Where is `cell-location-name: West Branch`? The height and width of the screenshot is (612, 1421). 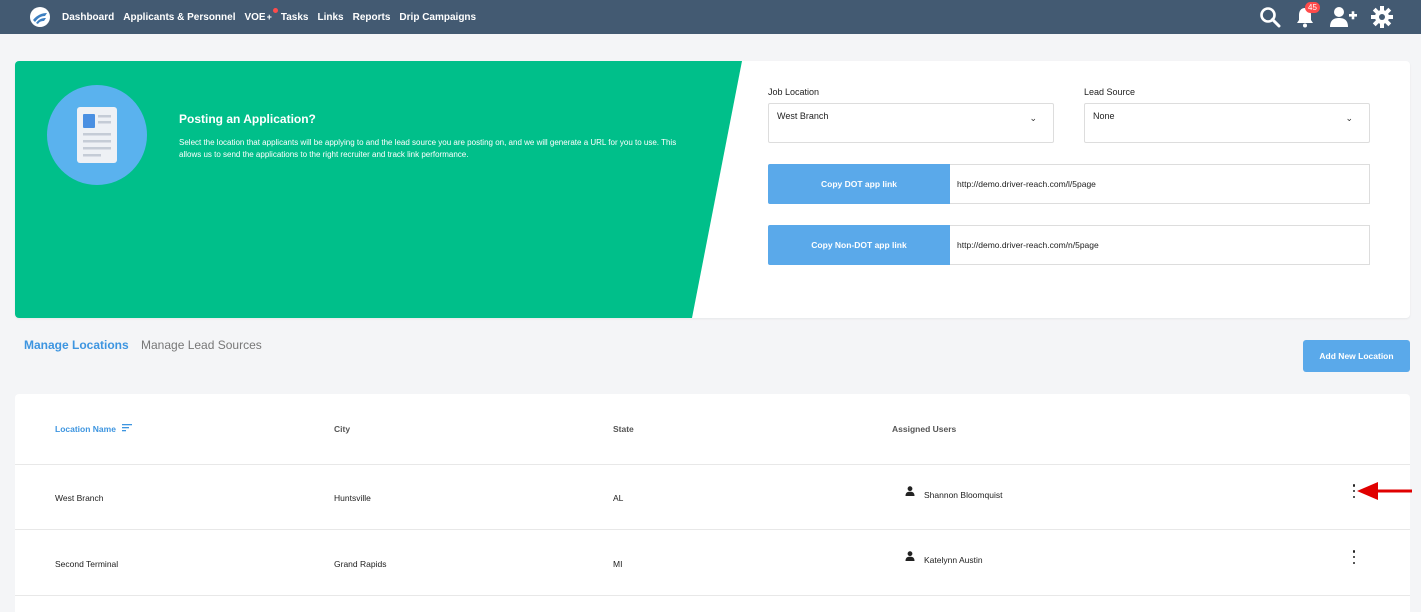
cell-location-name: West Branch is located at coordinates (79, 498).